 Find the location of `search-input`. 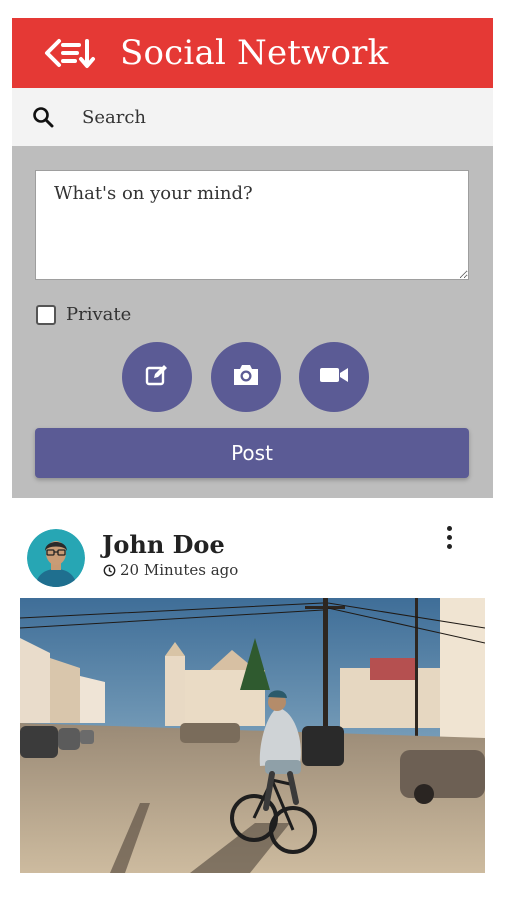

search-input is located at coordinates (262, 117).